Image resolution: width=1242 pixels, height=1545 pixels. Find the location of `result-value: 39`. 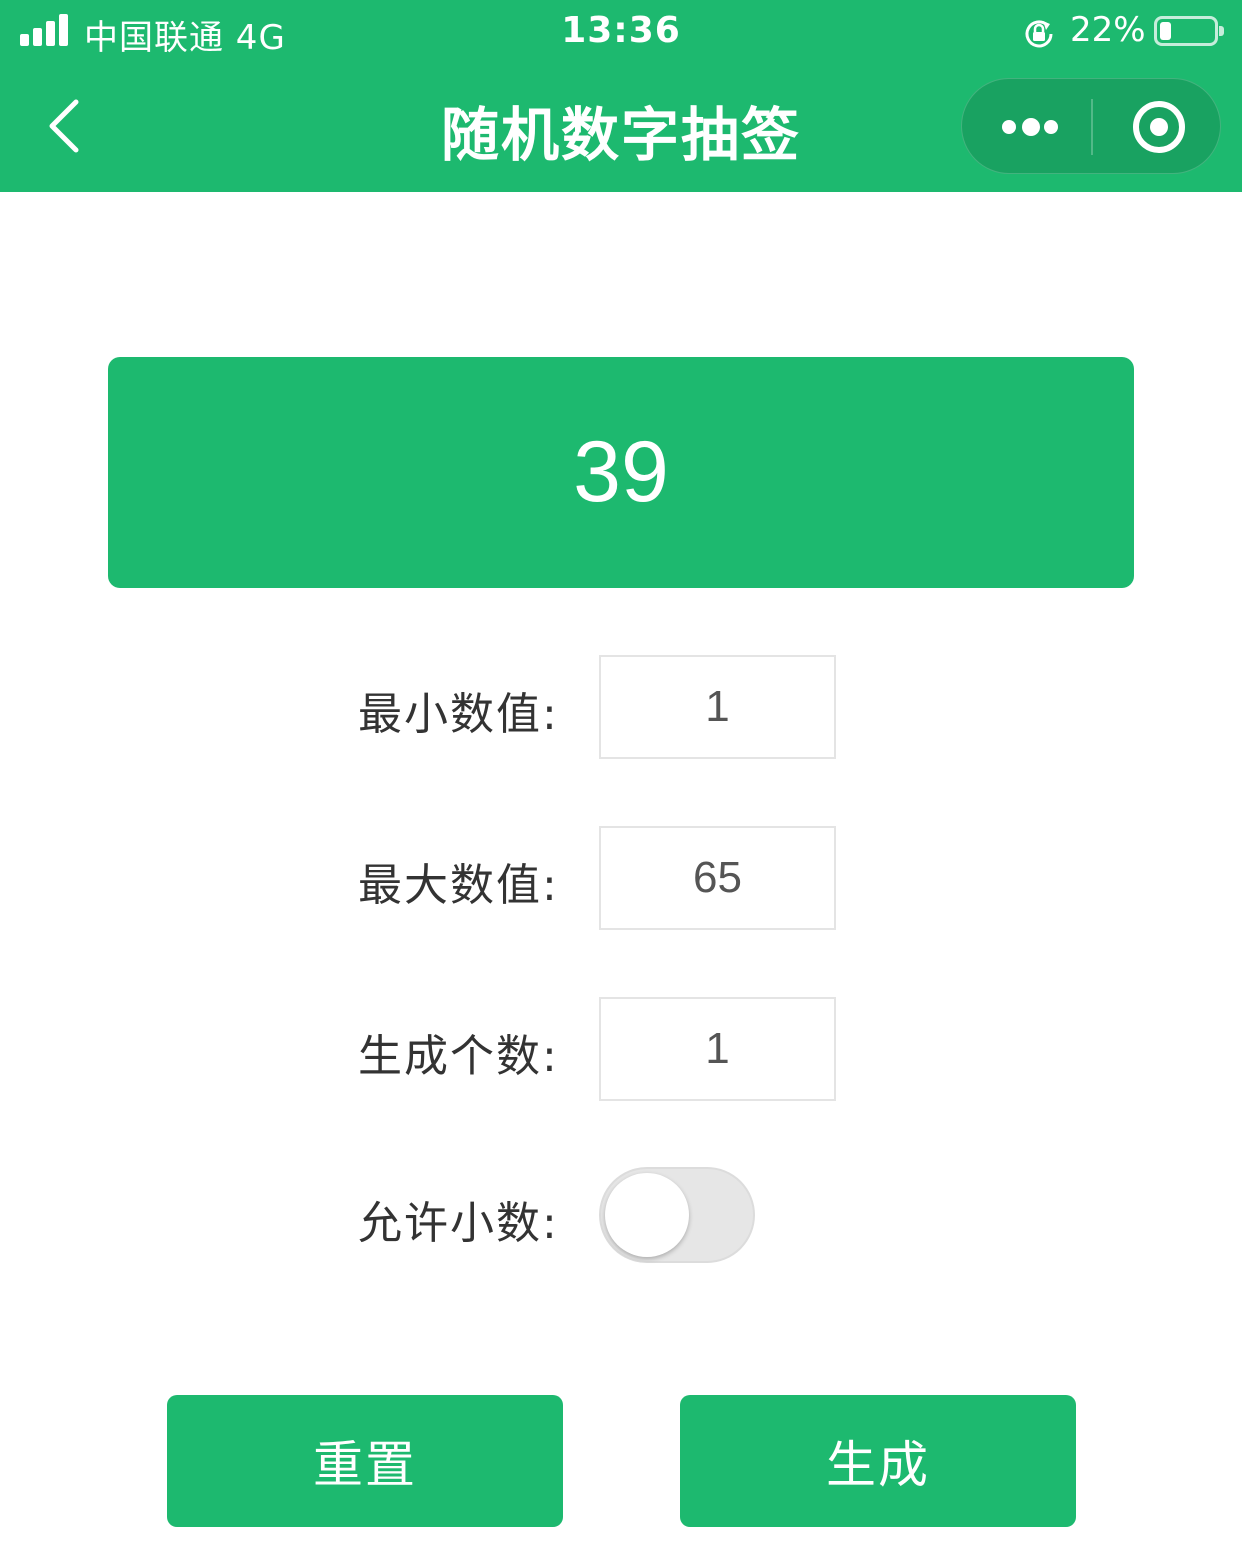

result-value: 39 is located at coordinates (621, 472).